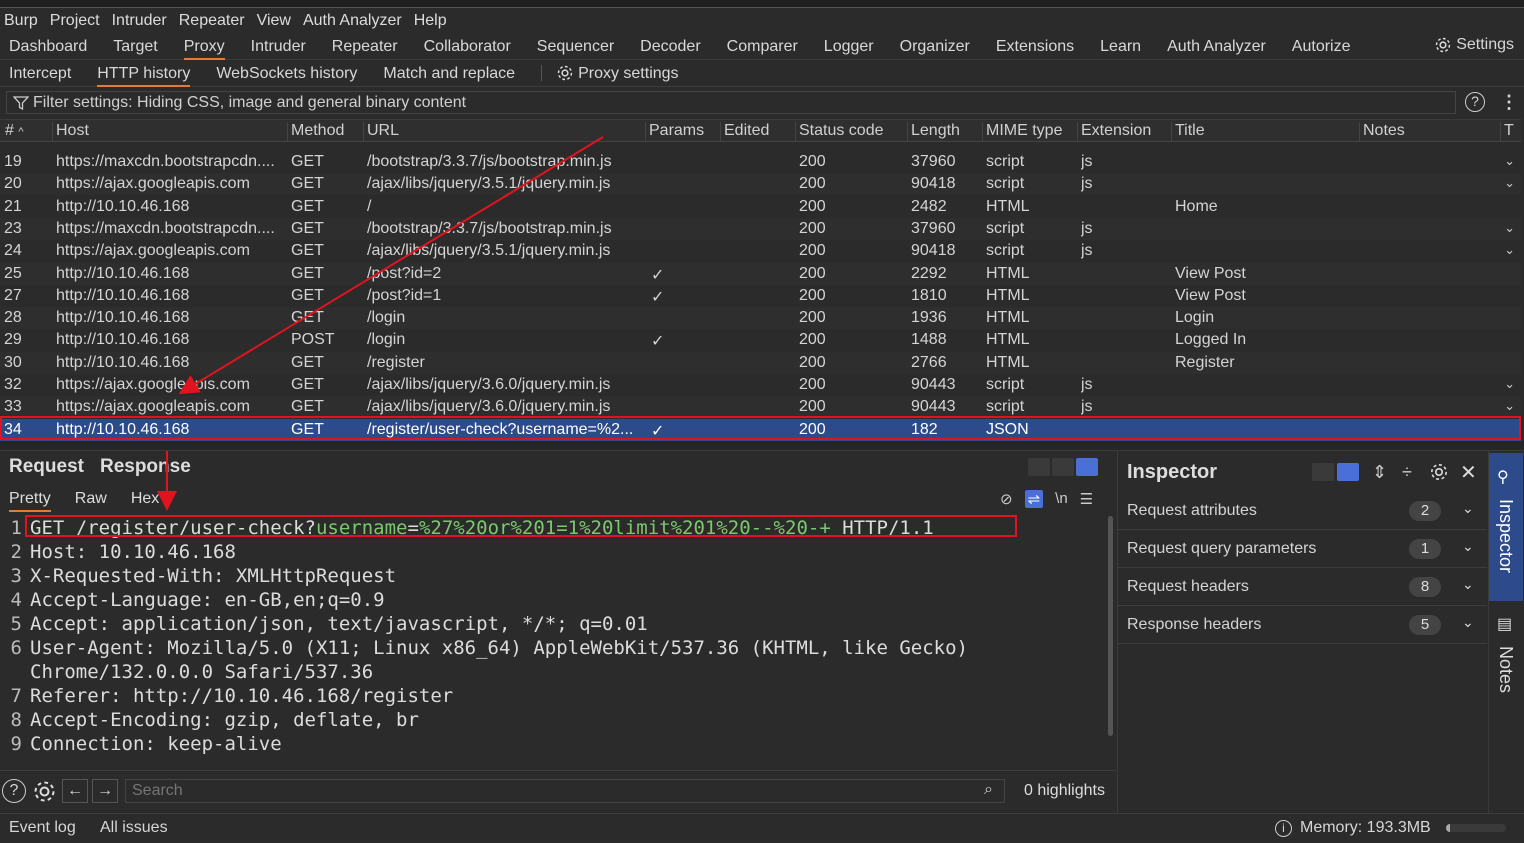 The width and height of the screenshot is (1524, 843). What do you see at coordinates (352, 21) in the screenshot?
I see `menu-auth-analyzer: Auth Analyzer` at bounding box center [352, 21].